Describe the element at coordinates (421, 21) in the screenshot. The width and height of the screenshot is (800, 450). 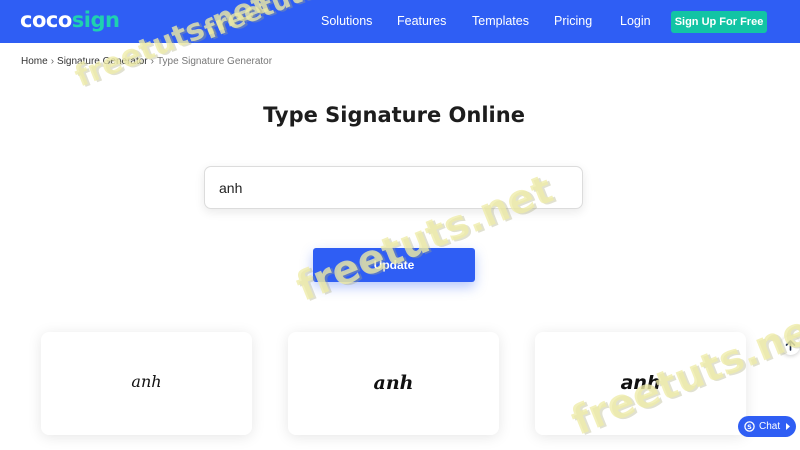
I see `nav-features: Features` at that location.